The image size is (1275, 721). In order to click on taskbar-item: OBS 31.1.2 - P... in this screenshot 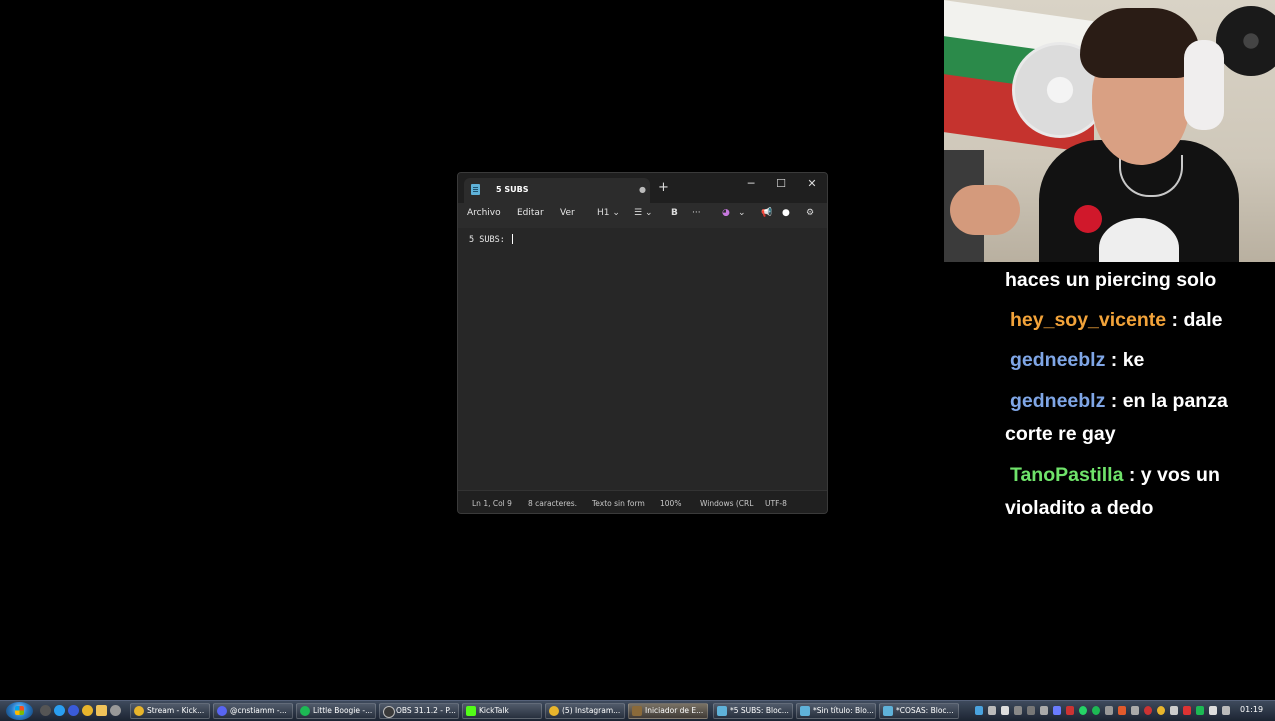, I will do `click(419, 711)`.